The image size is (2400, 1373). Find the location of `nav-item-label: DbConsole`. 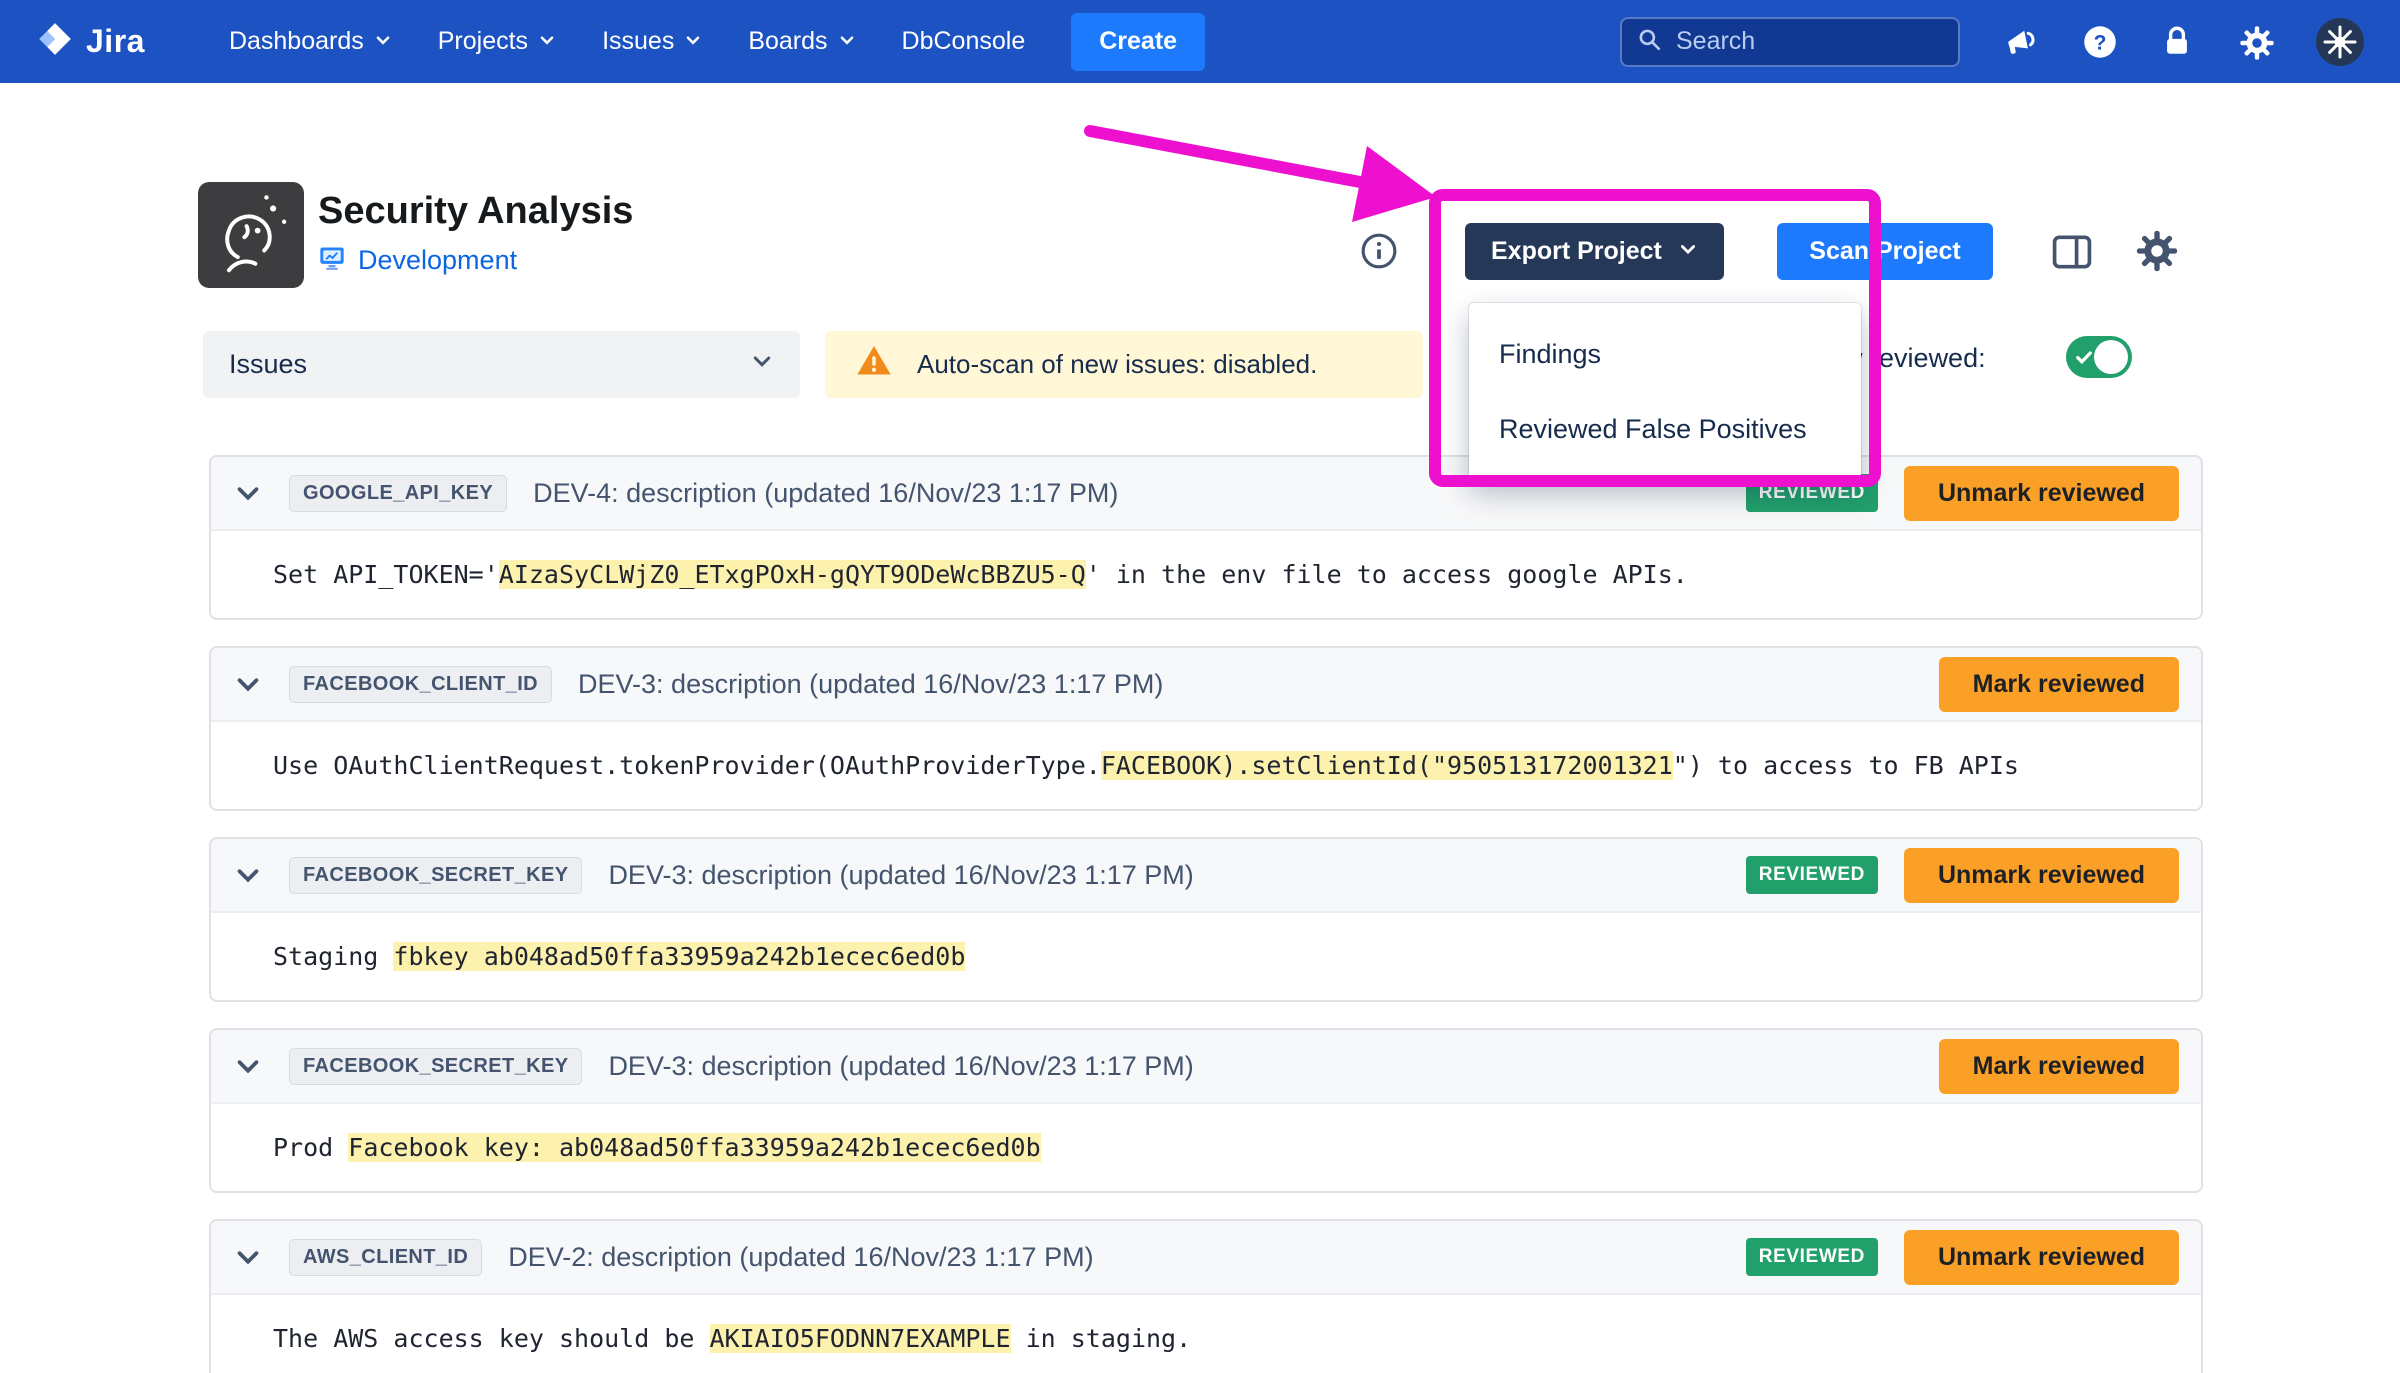

nav-item-label: DbConsole is located at coordinates (963, 41).